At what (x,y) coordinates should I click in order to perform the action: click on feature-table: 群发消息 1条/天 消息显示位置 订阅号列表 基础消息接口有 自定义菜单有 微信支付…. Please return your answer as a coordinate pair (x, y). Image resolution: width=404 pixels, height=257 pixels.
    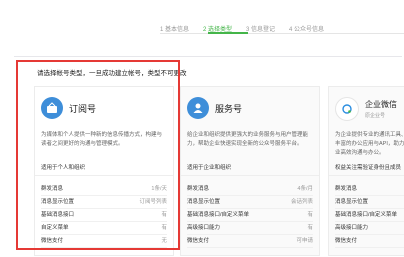
    Looking at the image, I should click on (104, 215).